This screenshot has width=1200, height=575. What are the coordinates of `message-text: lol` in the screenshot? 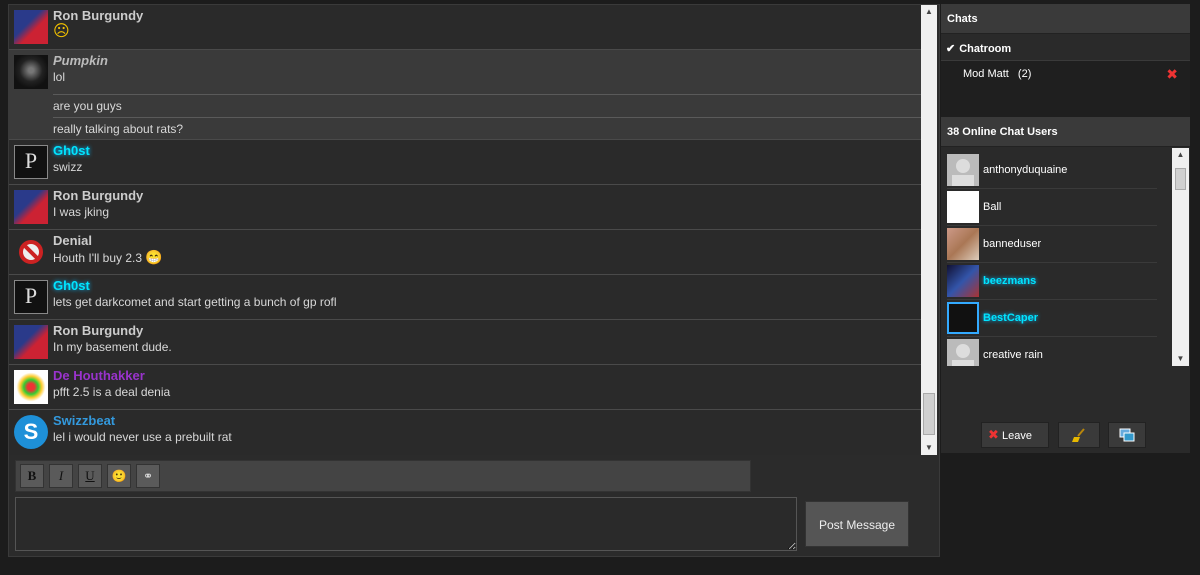 It's located at (59, 77).